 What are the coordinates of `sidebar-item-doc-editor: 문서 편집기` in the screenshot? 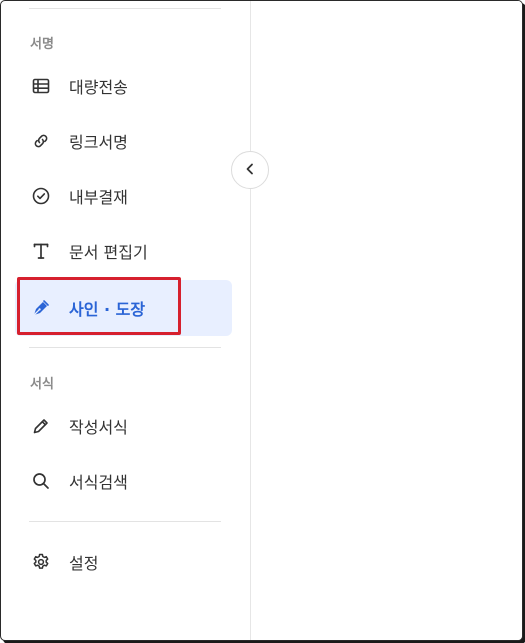 It's located at (123, 251).